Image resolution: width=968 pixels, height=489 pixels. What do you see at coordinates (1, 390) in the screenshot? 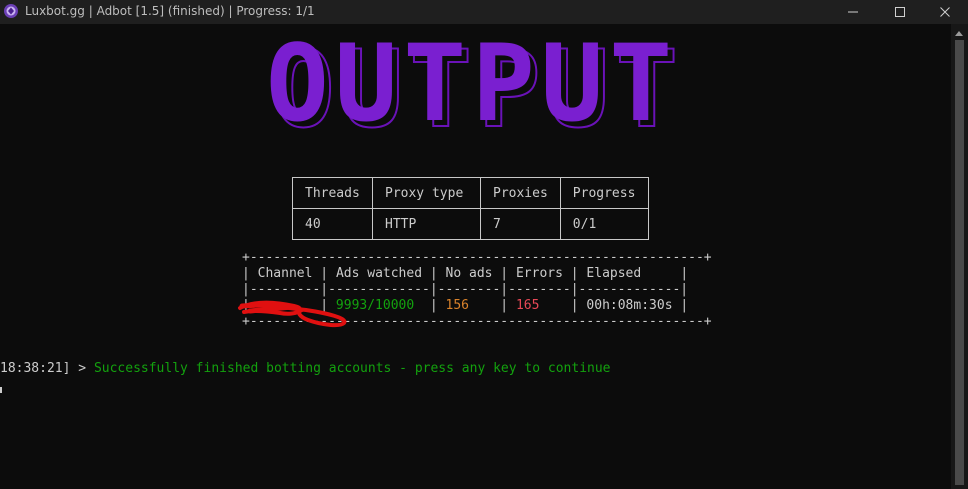
I see `terminal-cursor` at bounding box center [1, 390].